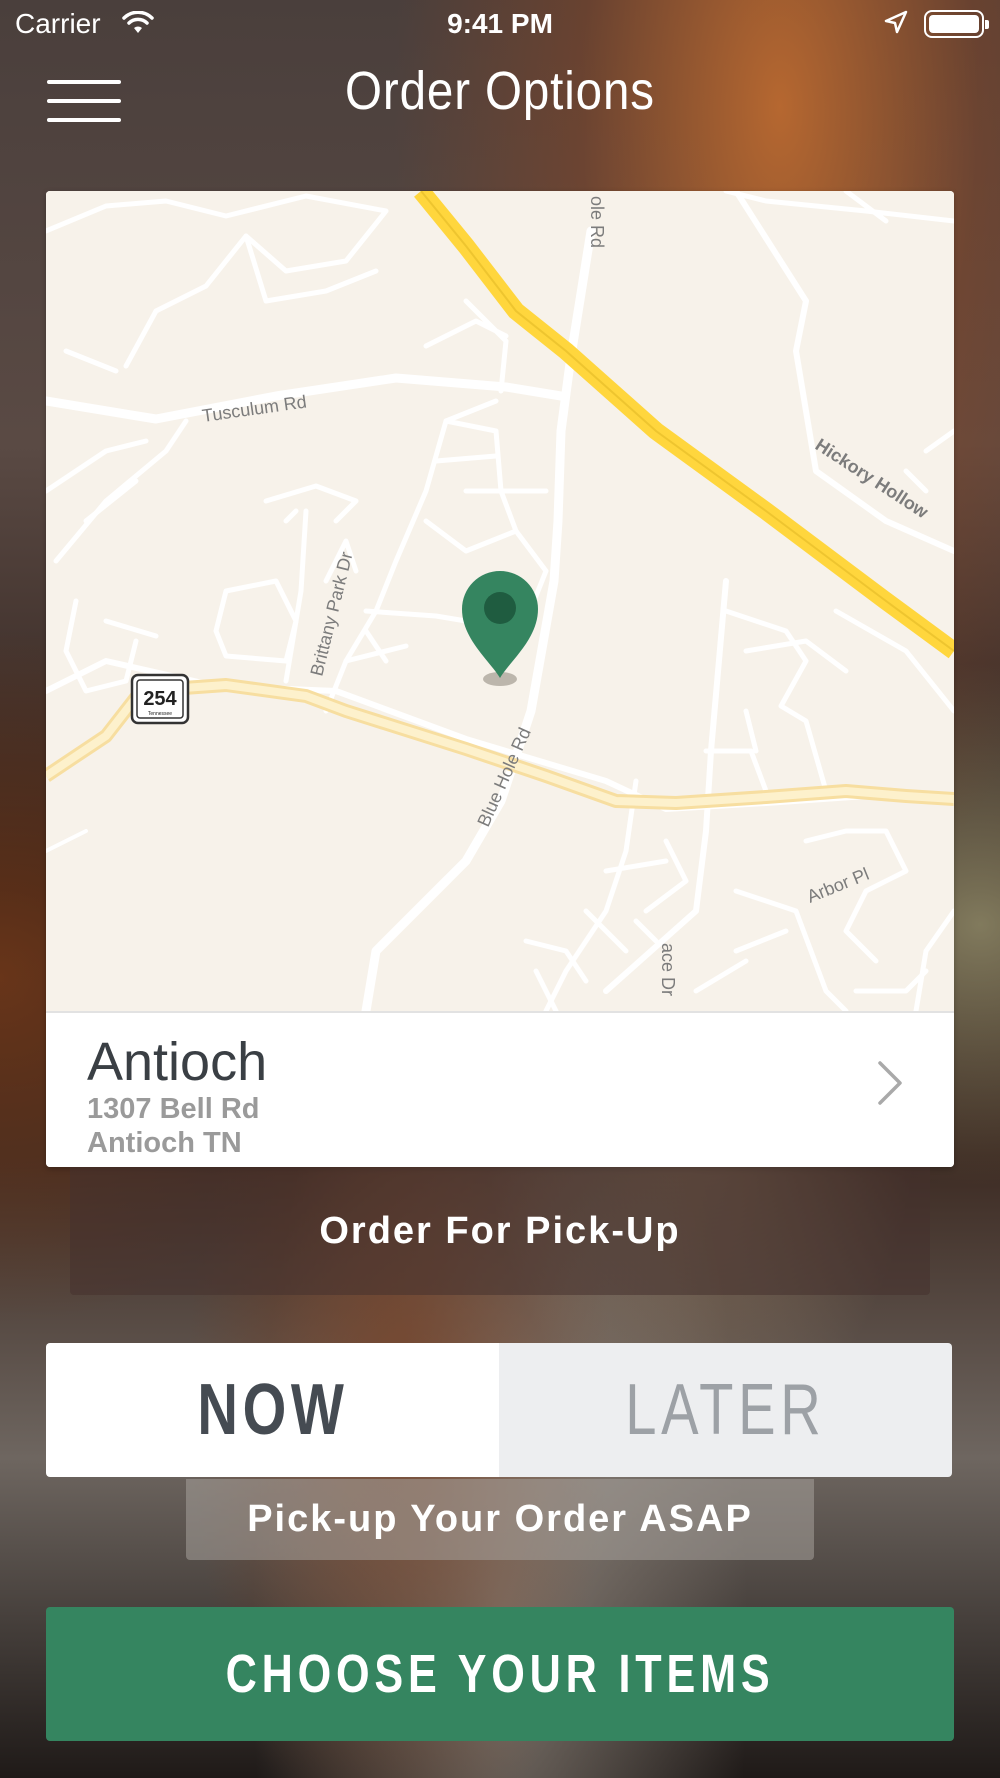 This screenshot has height=1778, width=1000. Describe the element at coordinates (668, 969) in the screenshot. I see `map-label-ace-dr: ace Dr` at that location.